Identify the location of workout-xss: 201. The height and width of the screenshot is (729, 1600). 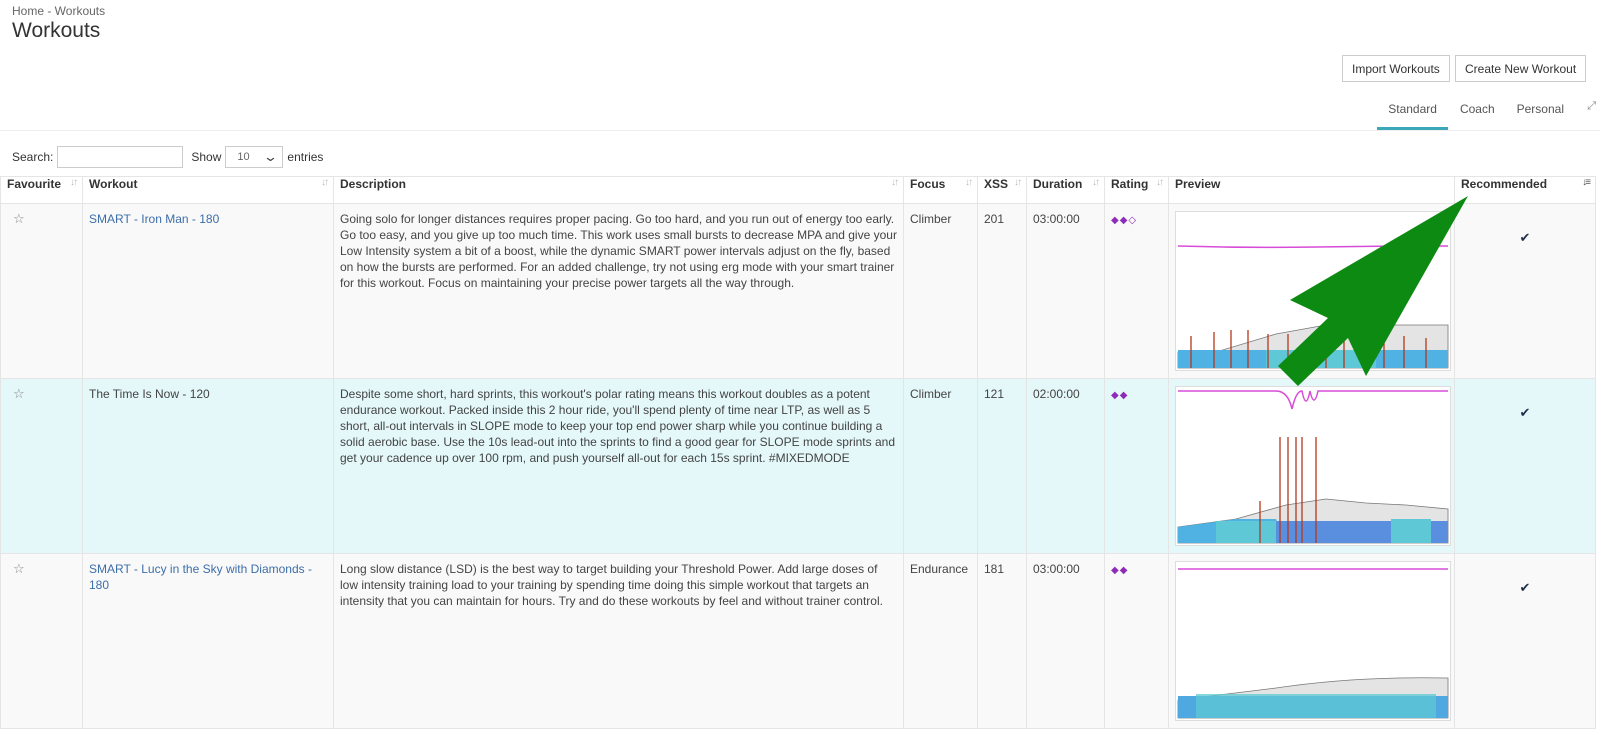
(1002, 291).